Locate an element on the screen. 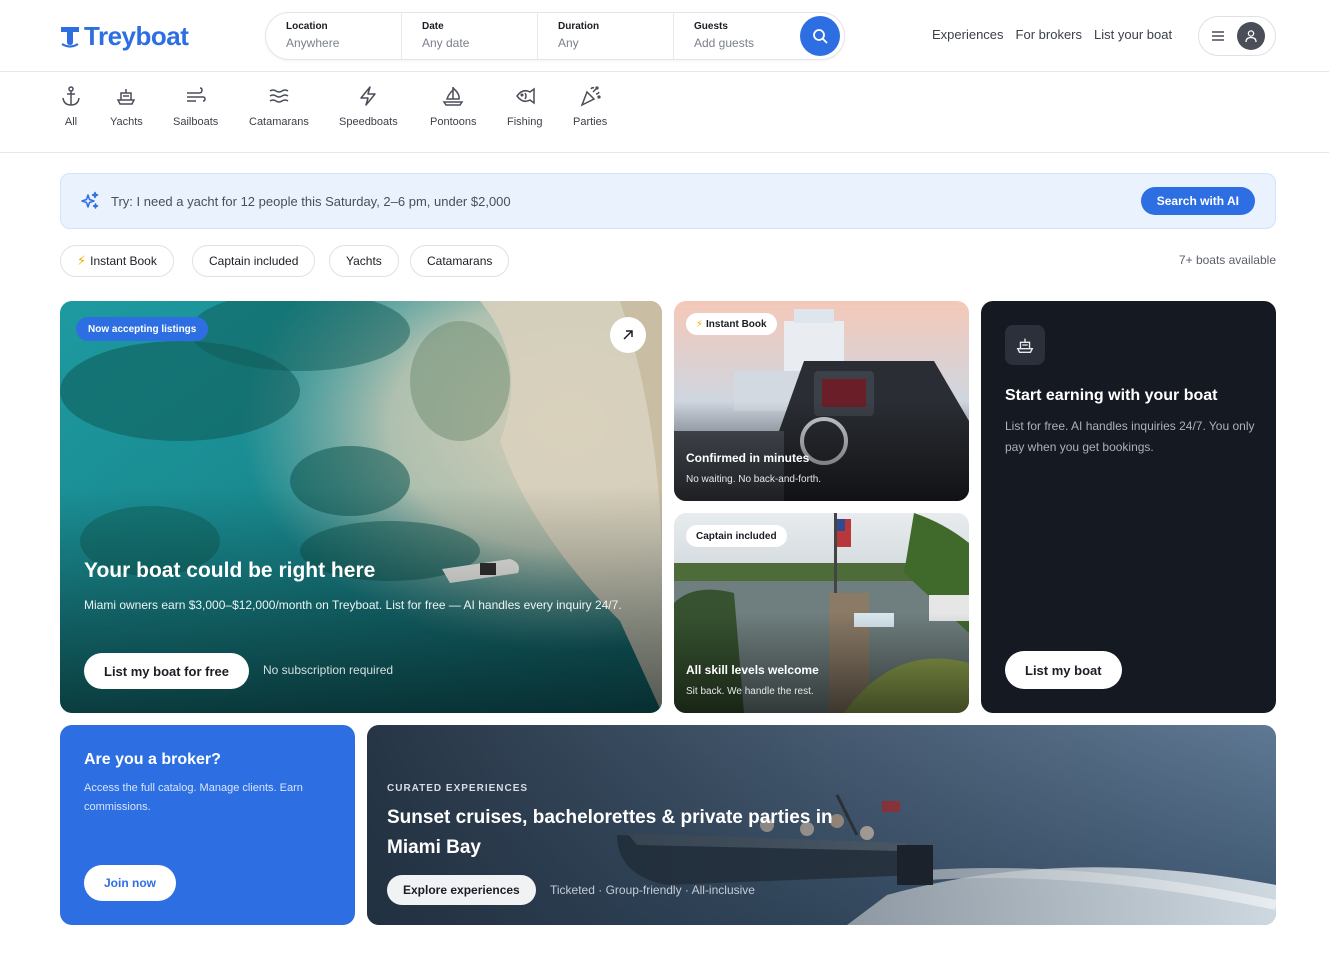  hero-note: No subscription required is located at coordinates (328, 670).